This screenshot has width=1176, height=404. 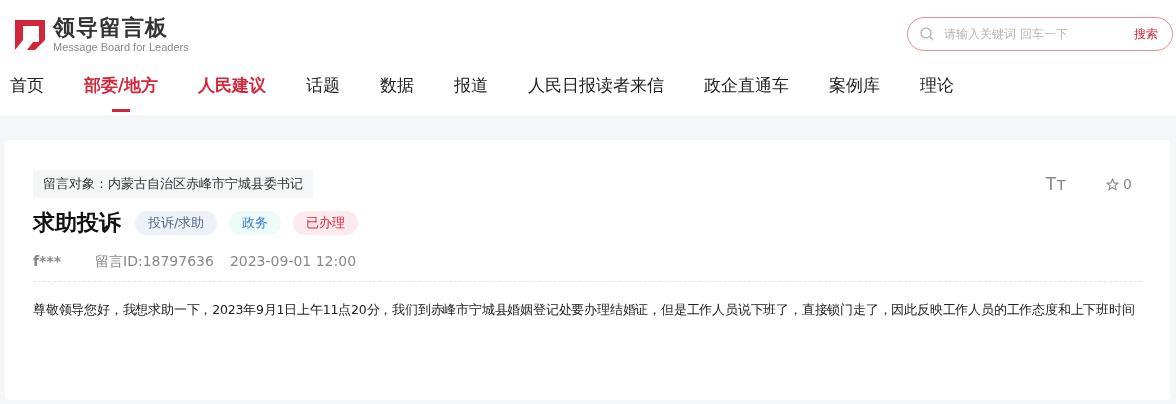 What do you see at coordinates (154, 262) in the screenshot?
I see `message-id: 留言ID:18797636` at bounding box center [154, 262].